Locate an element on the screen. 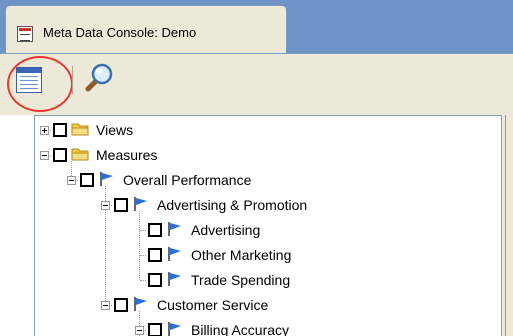 This screenshot has height=336, width=513. console-tab: Meta Data Console: Demo is located at coordinates (146, 29).